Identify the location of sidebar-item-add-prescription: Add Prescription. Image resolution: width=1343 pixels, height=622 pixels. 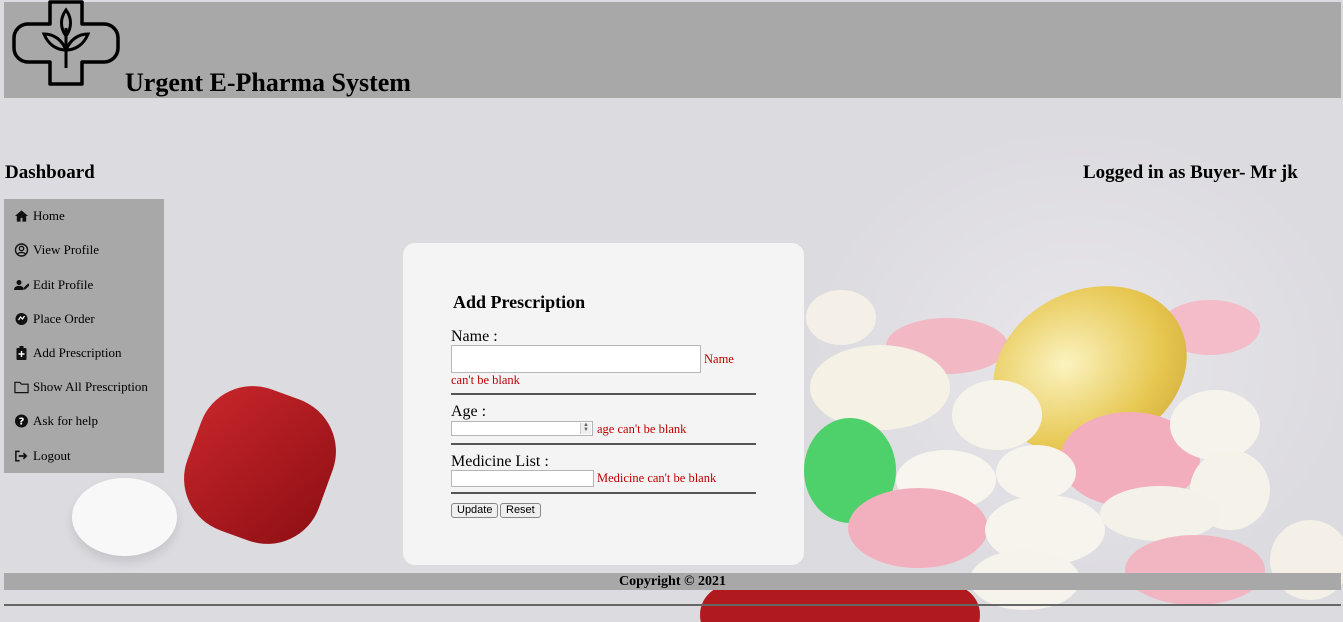
(67, 353).